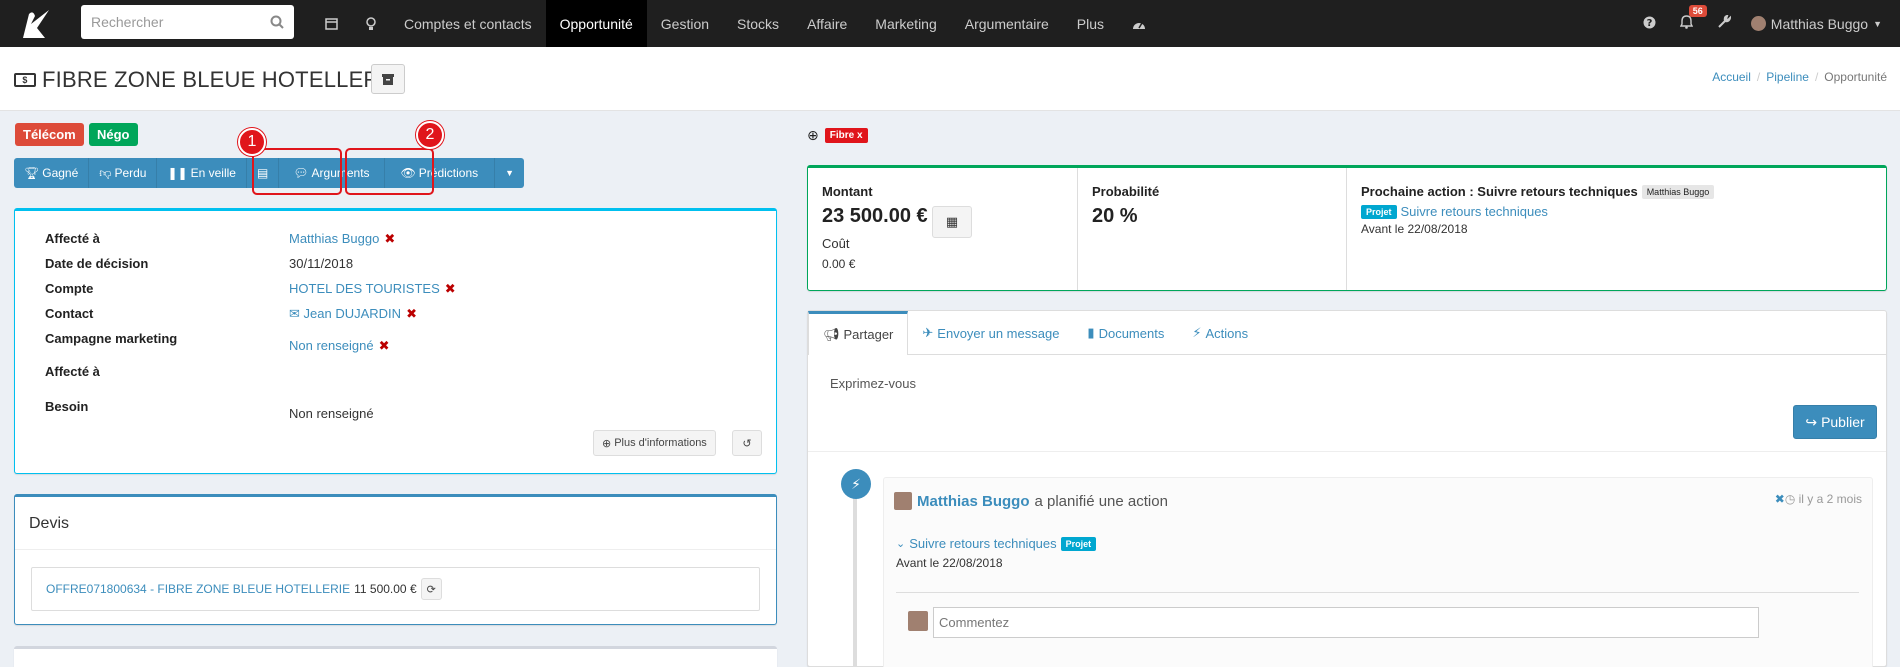 This screenshot has height=667, width=1900. I want to click on share-input: Exprimez-vous, so click(873, 383).